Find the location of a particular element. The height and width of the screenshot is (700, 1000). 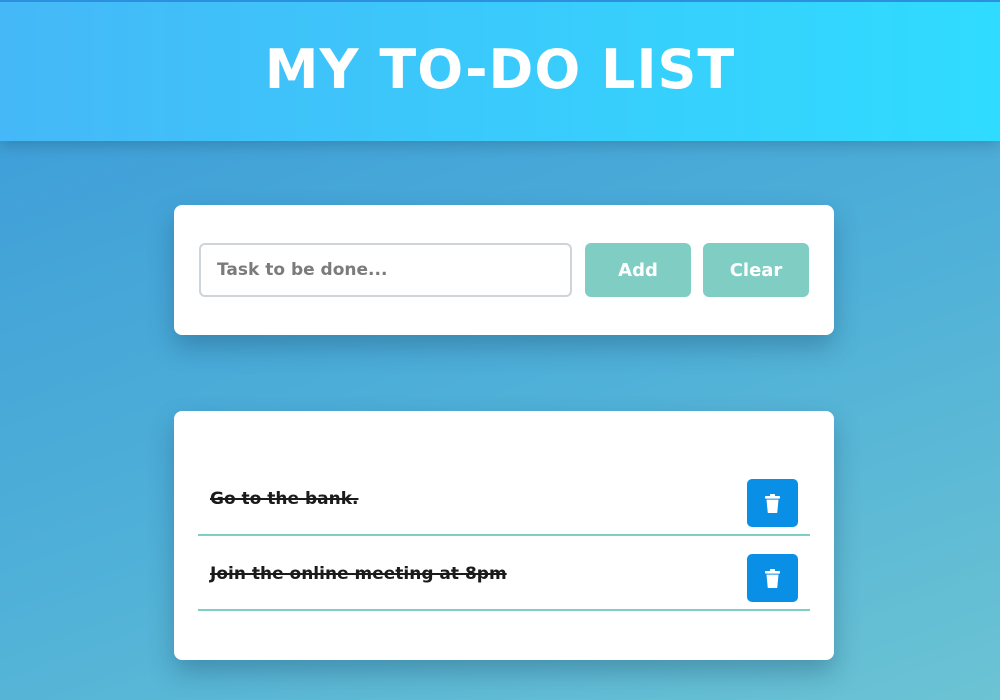

page-title: MY TO-DO LIST is located at coordinates (500, 69).